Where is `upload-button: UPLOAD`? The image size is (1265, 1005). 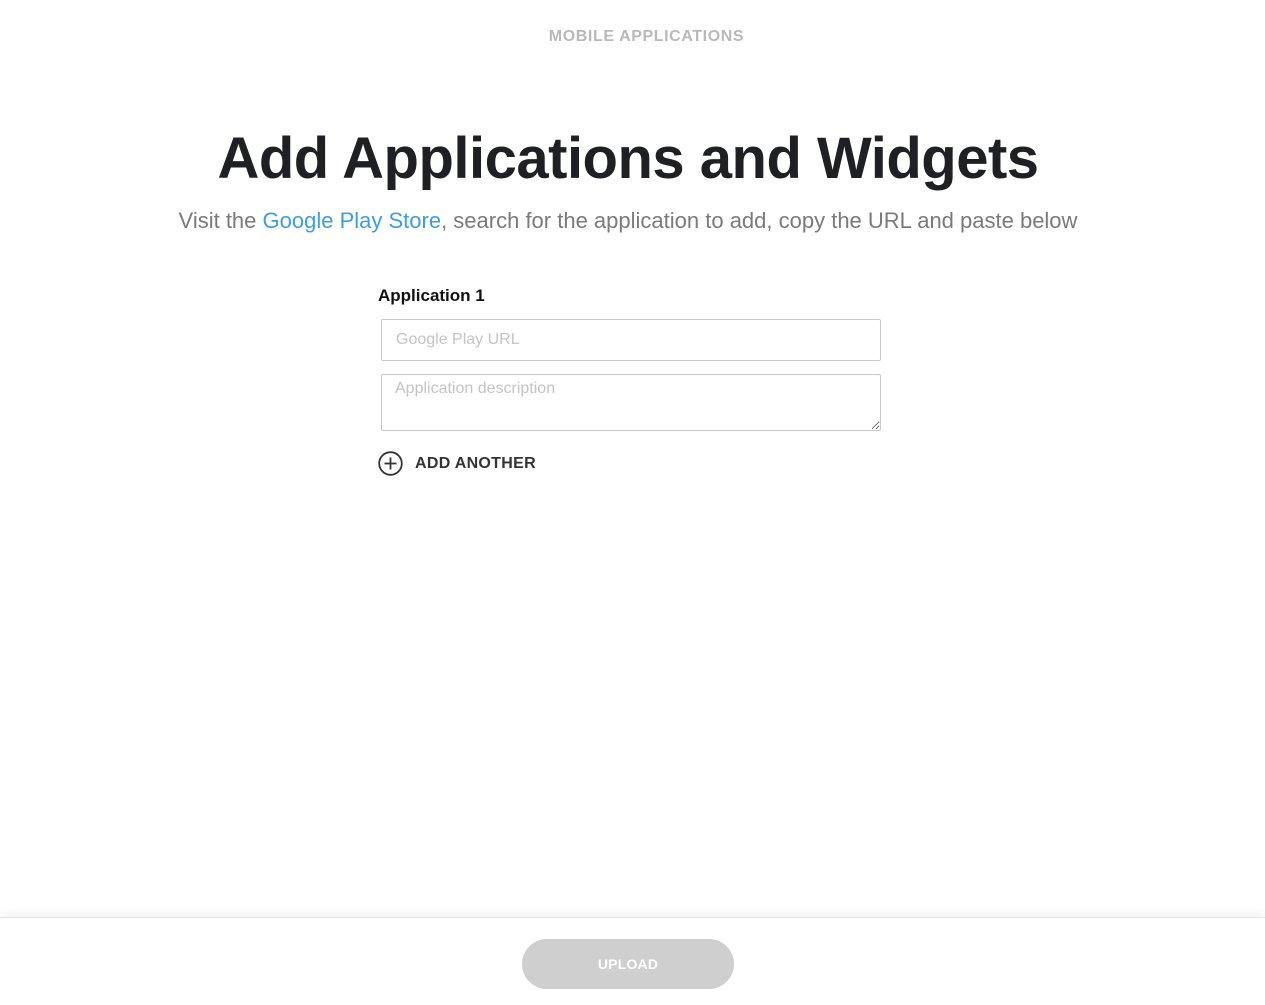 upload-button: UPLOAD is located at coordinates (628, 964).